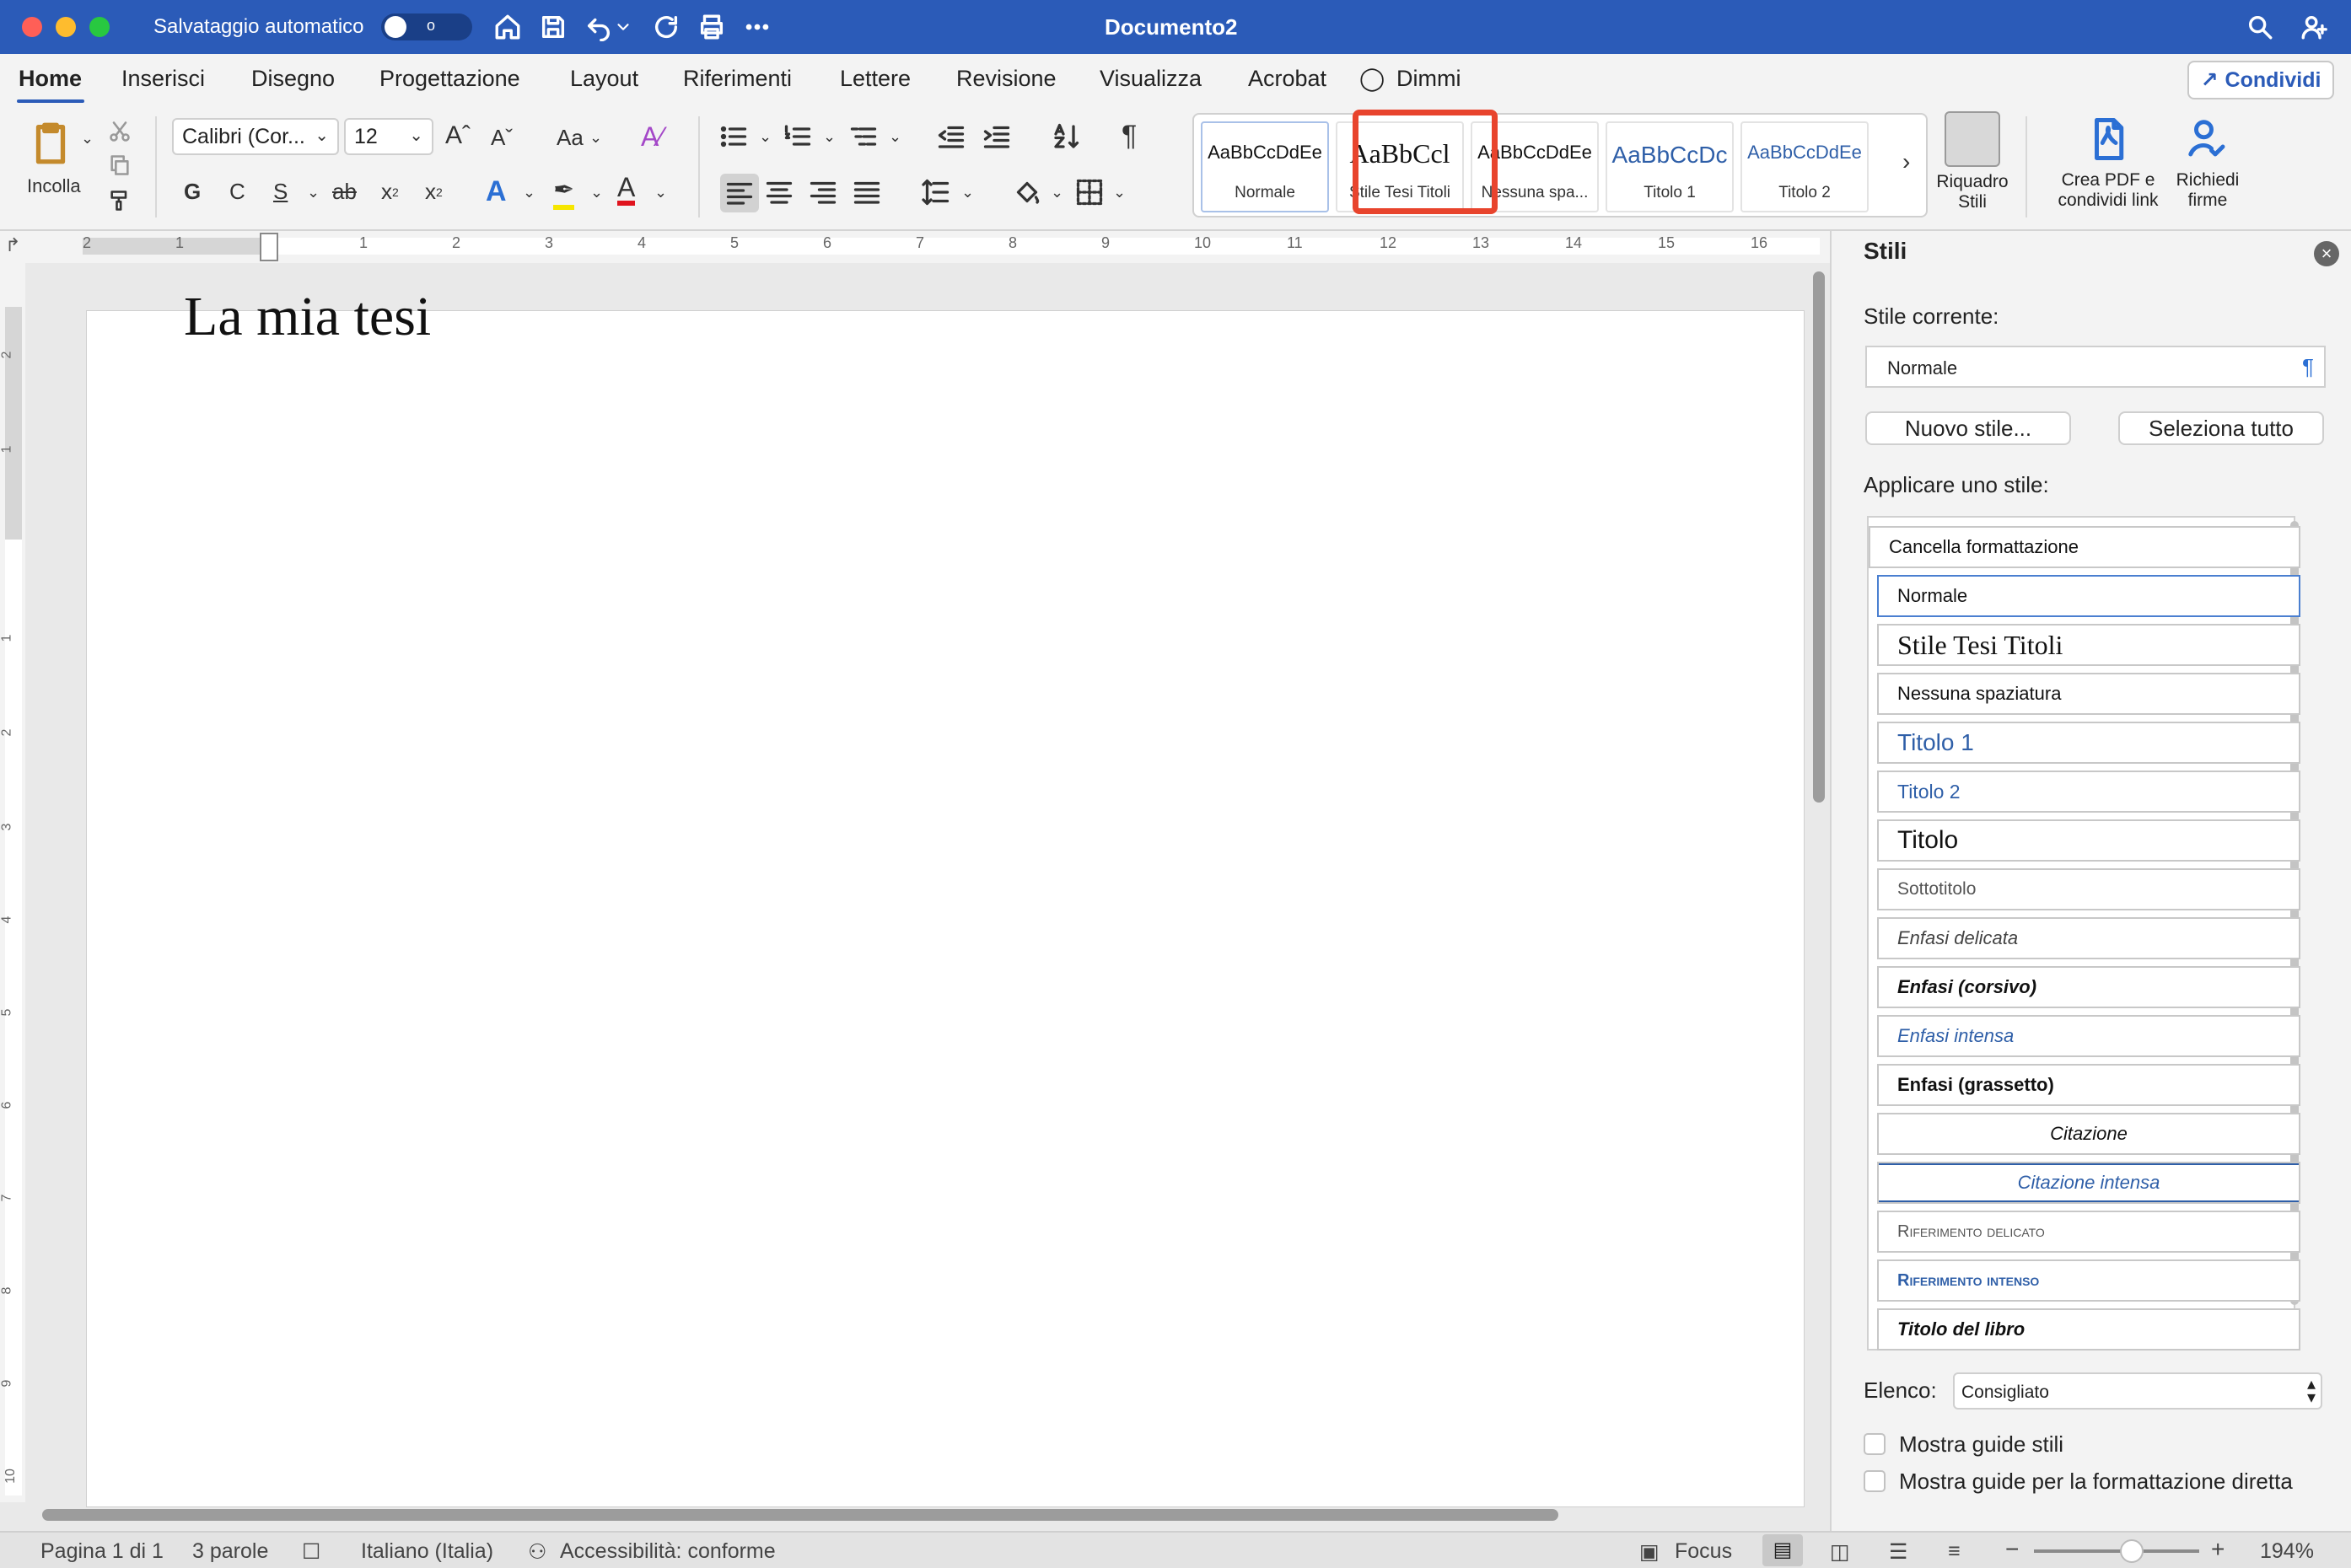  What do you see at coordinates (120, 201) in the screenshot?
I see `format-painter-icon` at bounding box center [120, 201].